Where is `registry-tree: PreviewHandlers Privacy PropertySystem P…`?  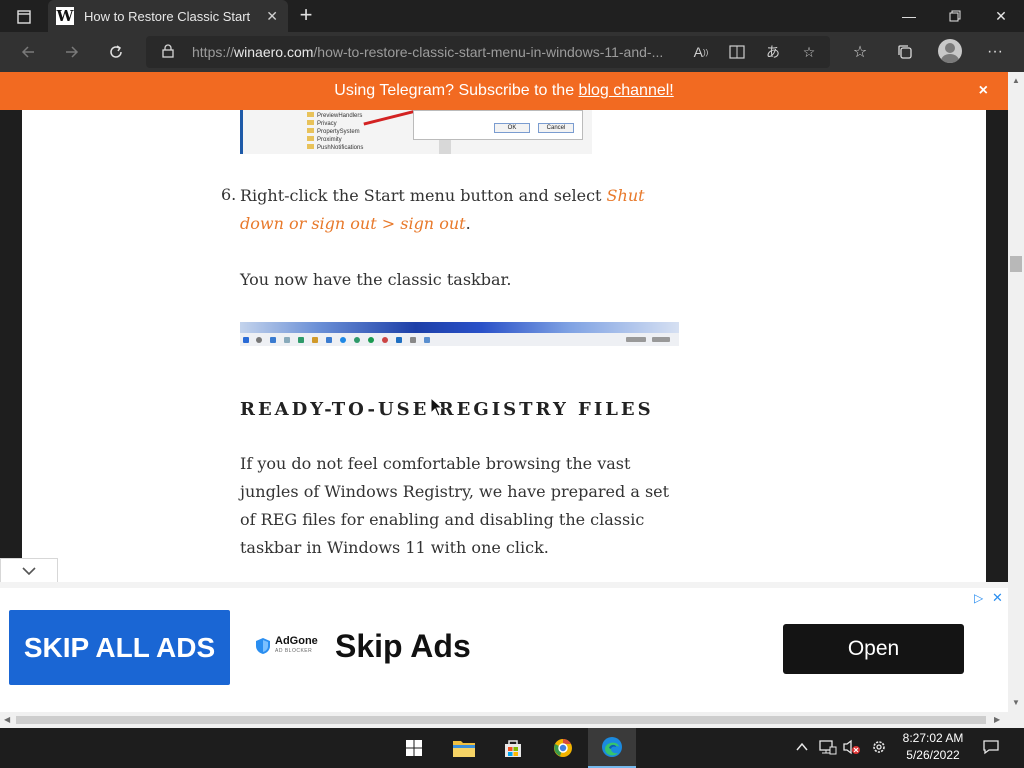
registry-tree: PreviewHandlers Privacy PropertySystem P… is located at coordinates (335, 132).